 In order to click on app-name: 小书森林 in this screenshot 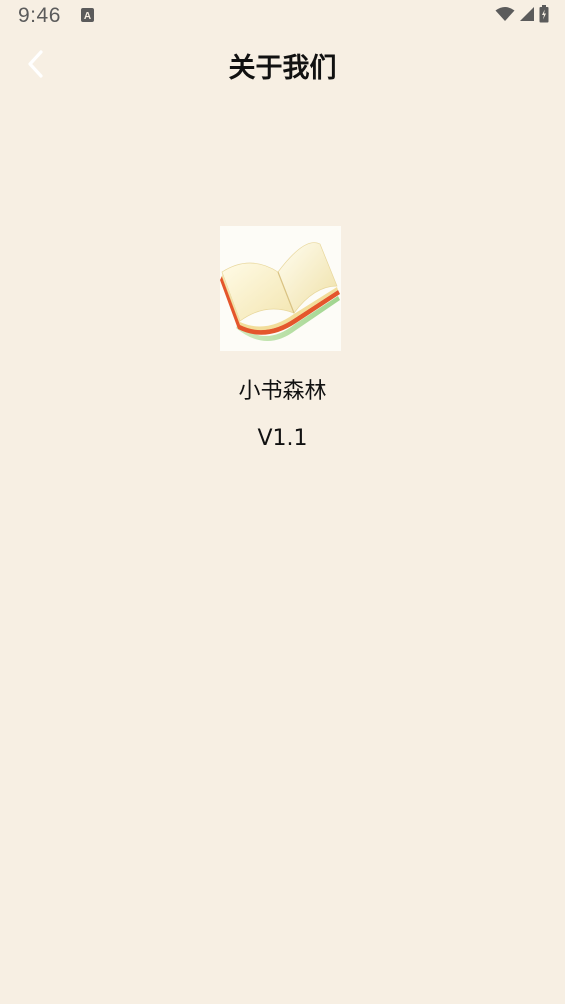, I will do `click(282, 391)`.